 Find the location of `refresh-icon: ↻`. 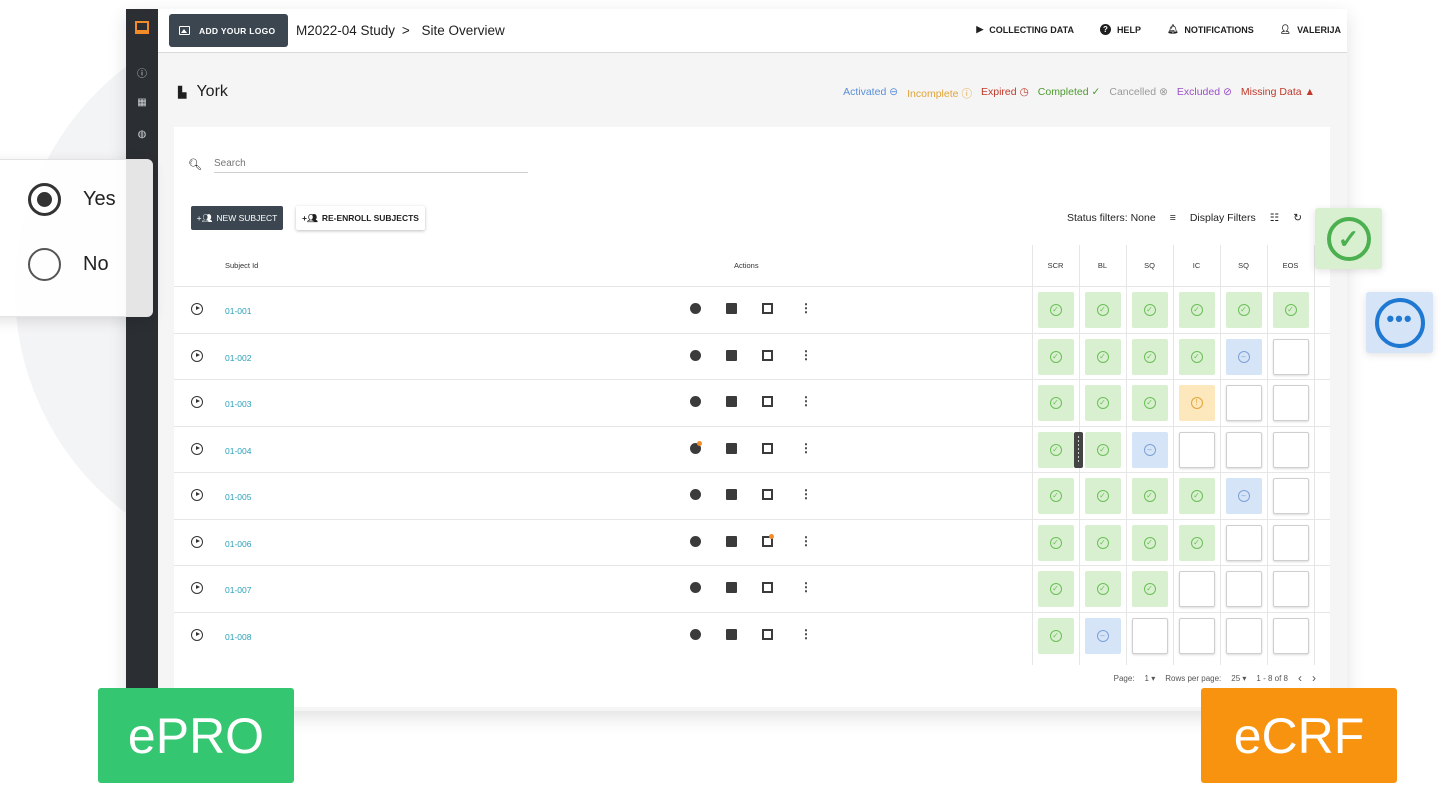

refresh-icon: ↻ is located at coordinates (1297, 218).